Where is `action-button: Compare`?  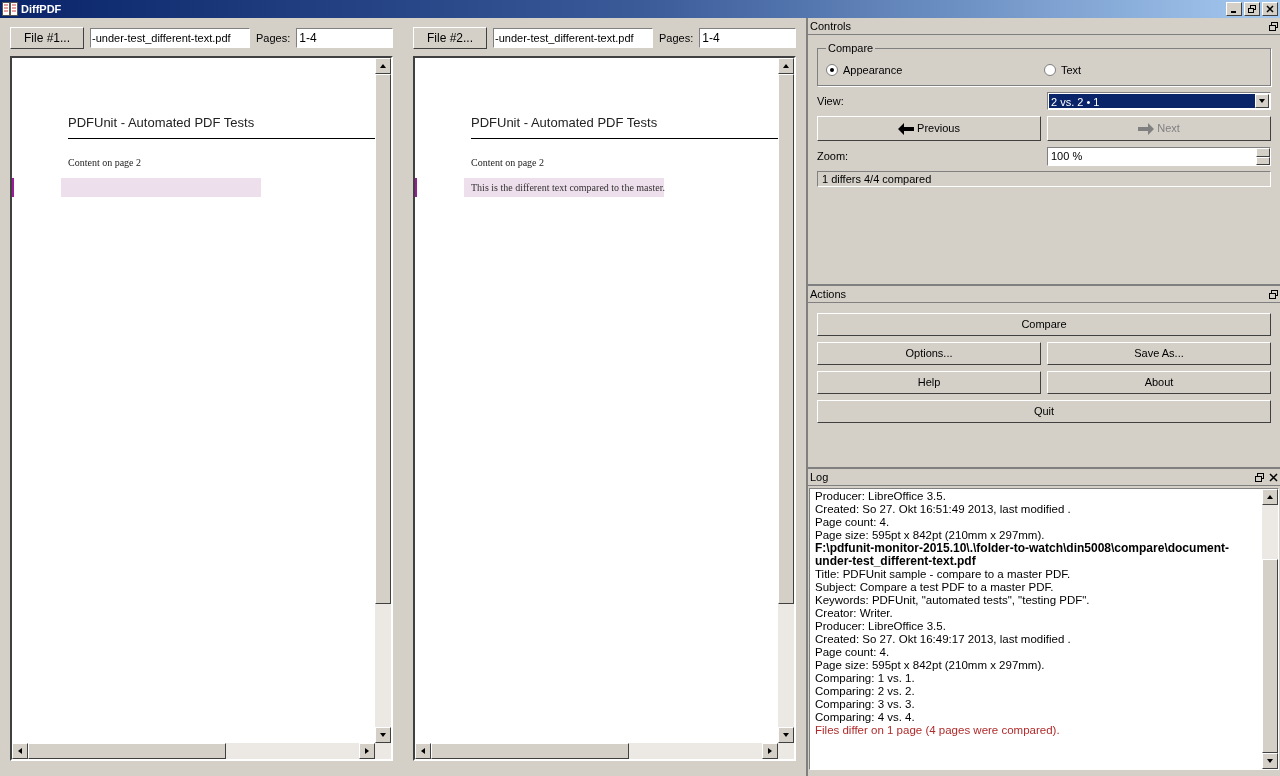 action-button: Compare is located at coordinates (1044, 324).